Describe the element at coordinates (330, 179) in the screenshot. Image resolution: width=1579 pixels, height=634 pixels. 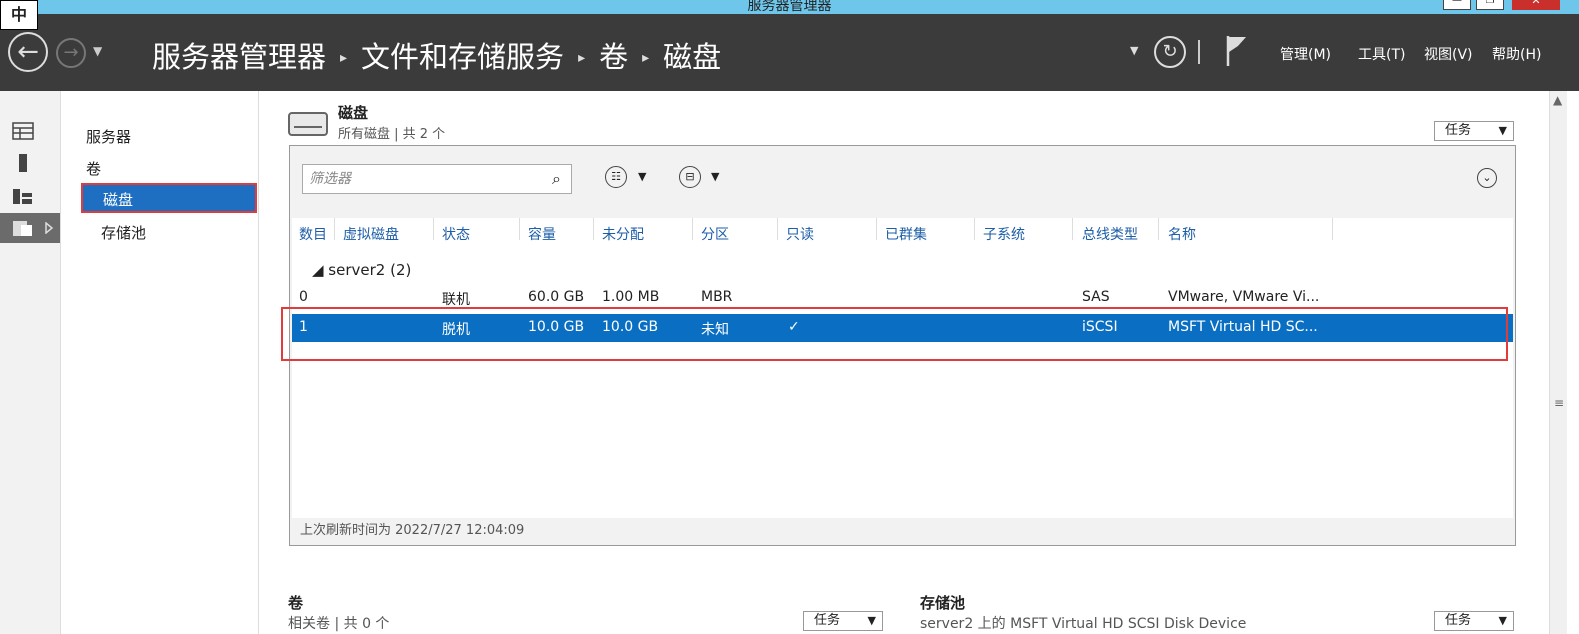
I see `filter-placeholder: 筛选器` at that location.